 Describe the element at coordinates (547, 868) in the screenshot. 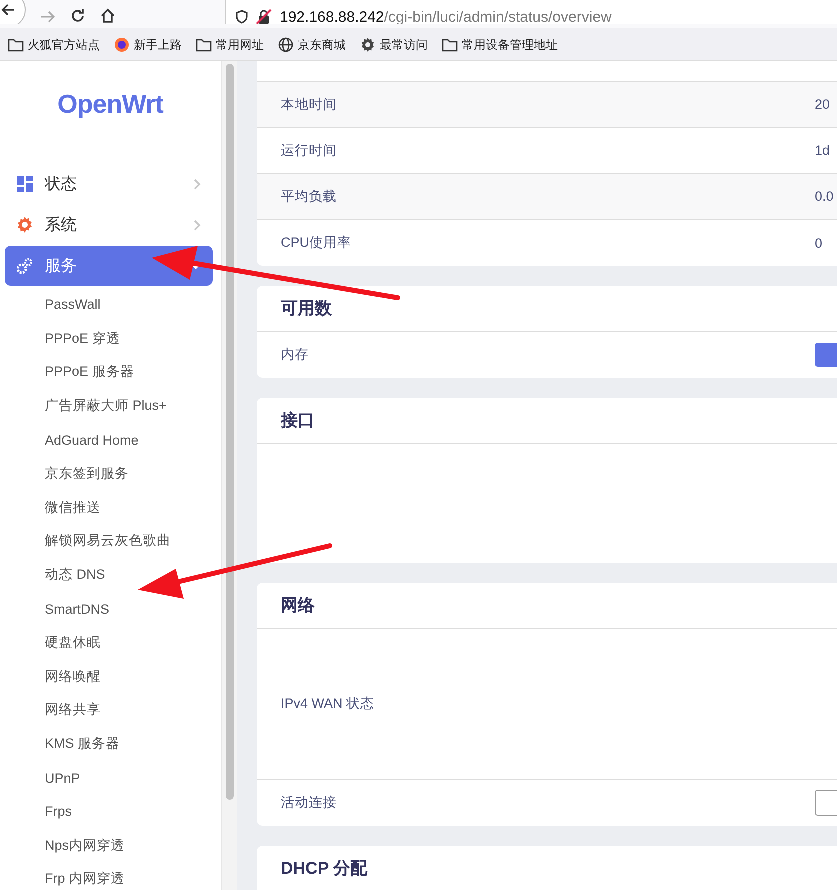

I see `section-title: DHCP 分配` at that location.